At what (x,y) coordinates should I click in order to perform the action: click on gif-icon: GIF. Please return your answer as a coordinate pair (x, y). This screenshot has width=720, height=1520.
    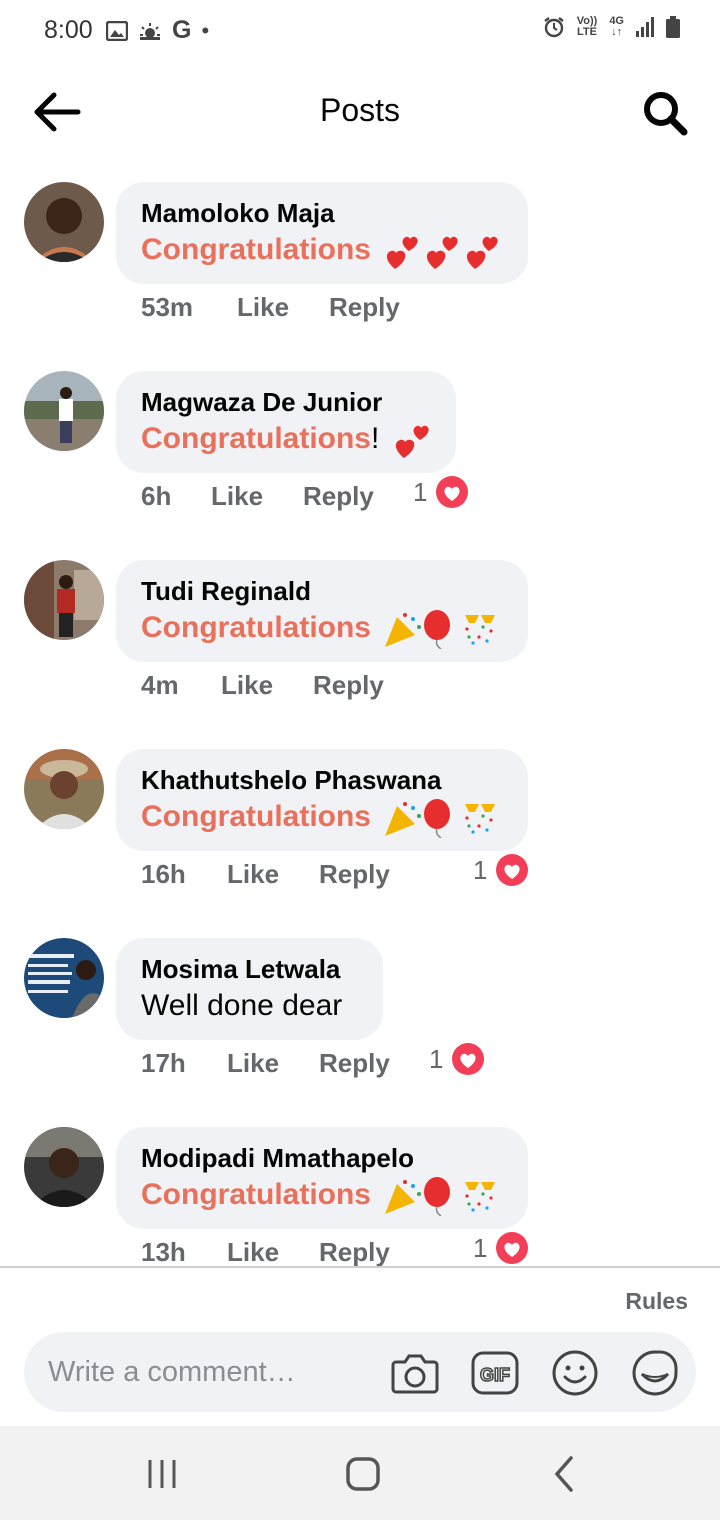
    Looking at the image, I should click on (495, 1373).